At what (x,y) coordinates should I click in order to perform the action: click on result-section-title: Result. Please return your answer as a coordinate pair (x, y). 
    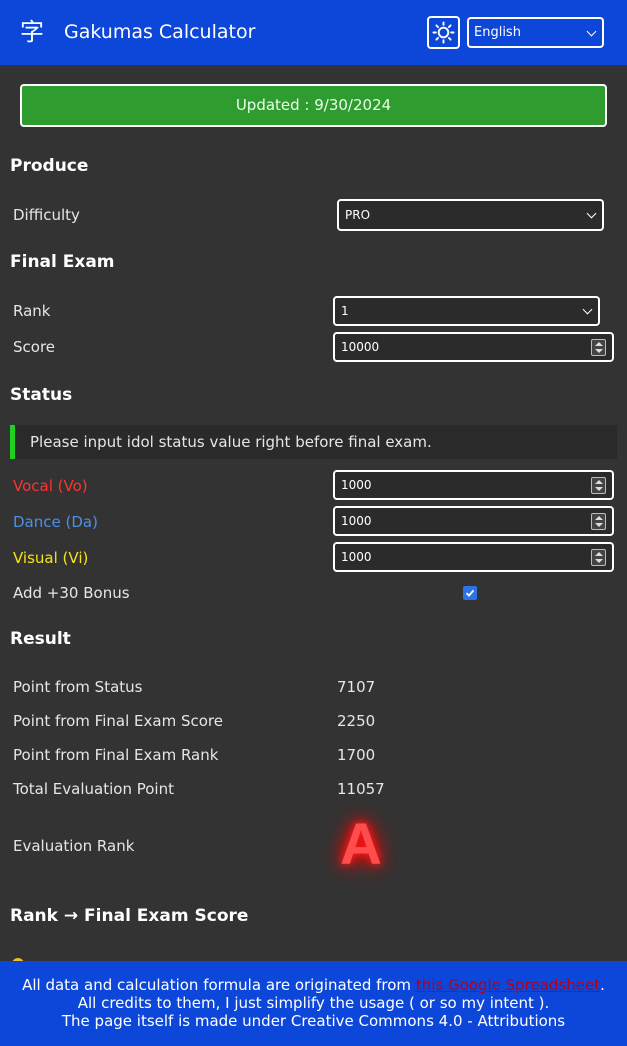
    Looking at the image, I should click on (40, 639).